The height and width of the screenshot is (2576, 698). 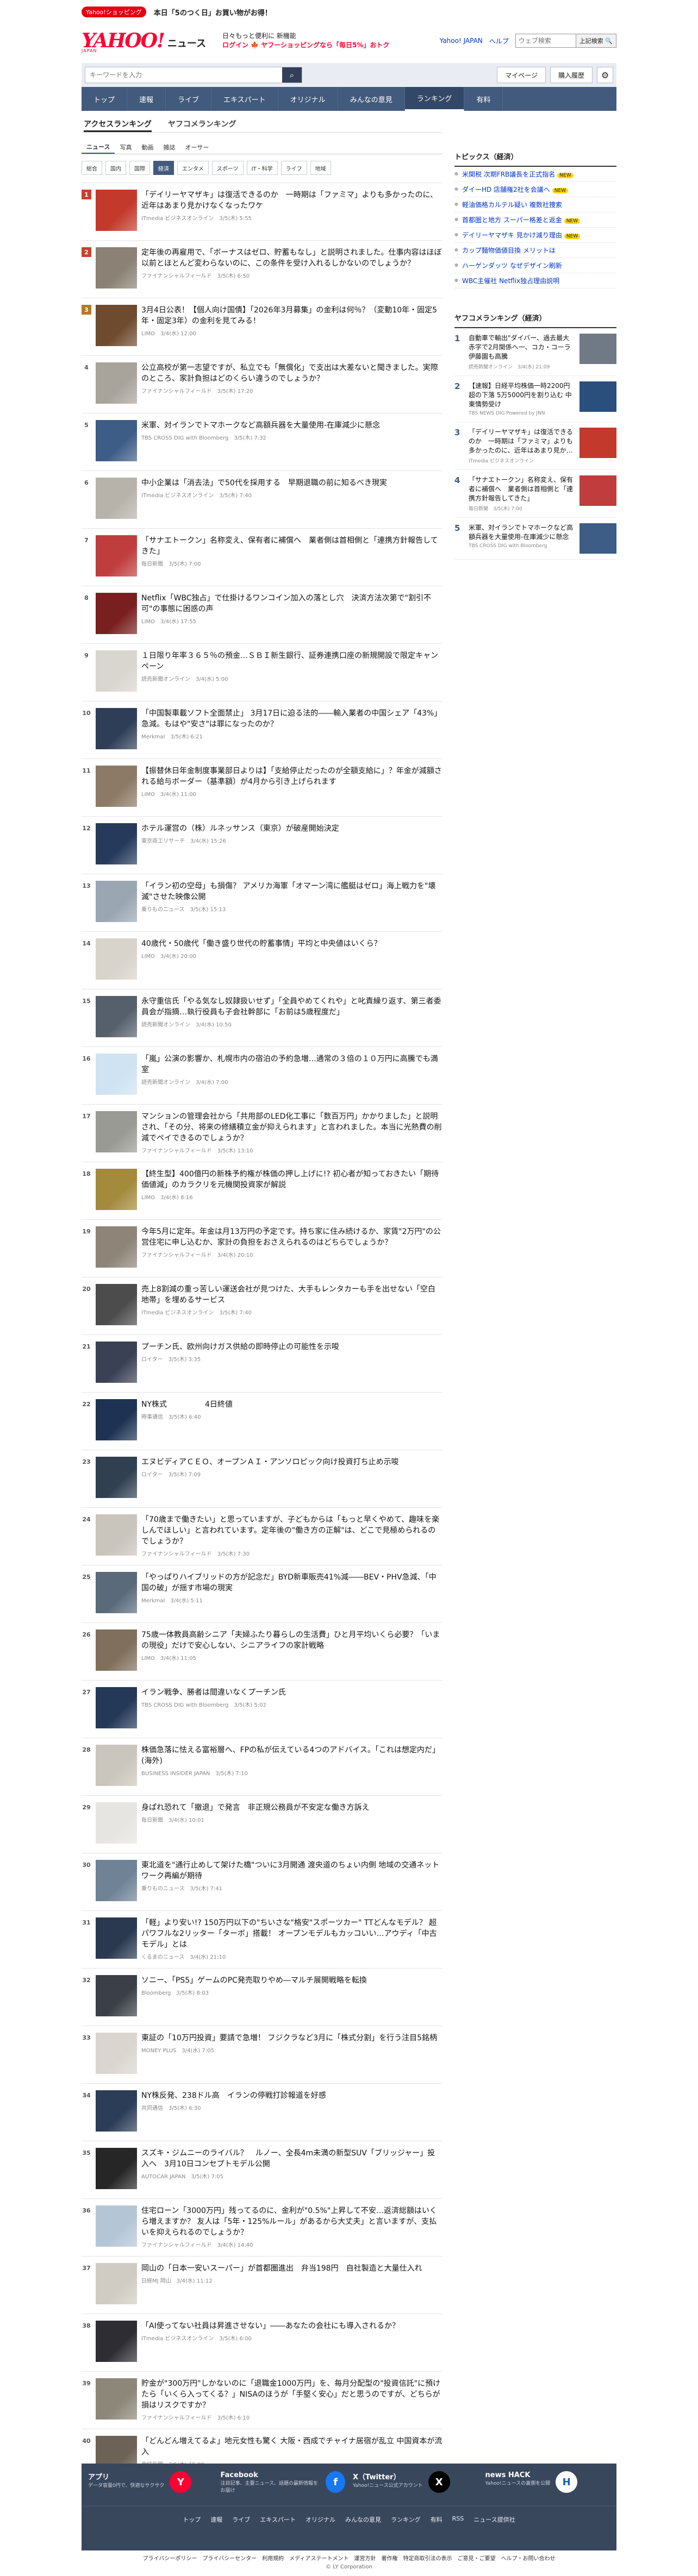 What do you see at coordinates (545, 40) in the screenshot?
I see `web-search-input` at bounding box center [545, 40].